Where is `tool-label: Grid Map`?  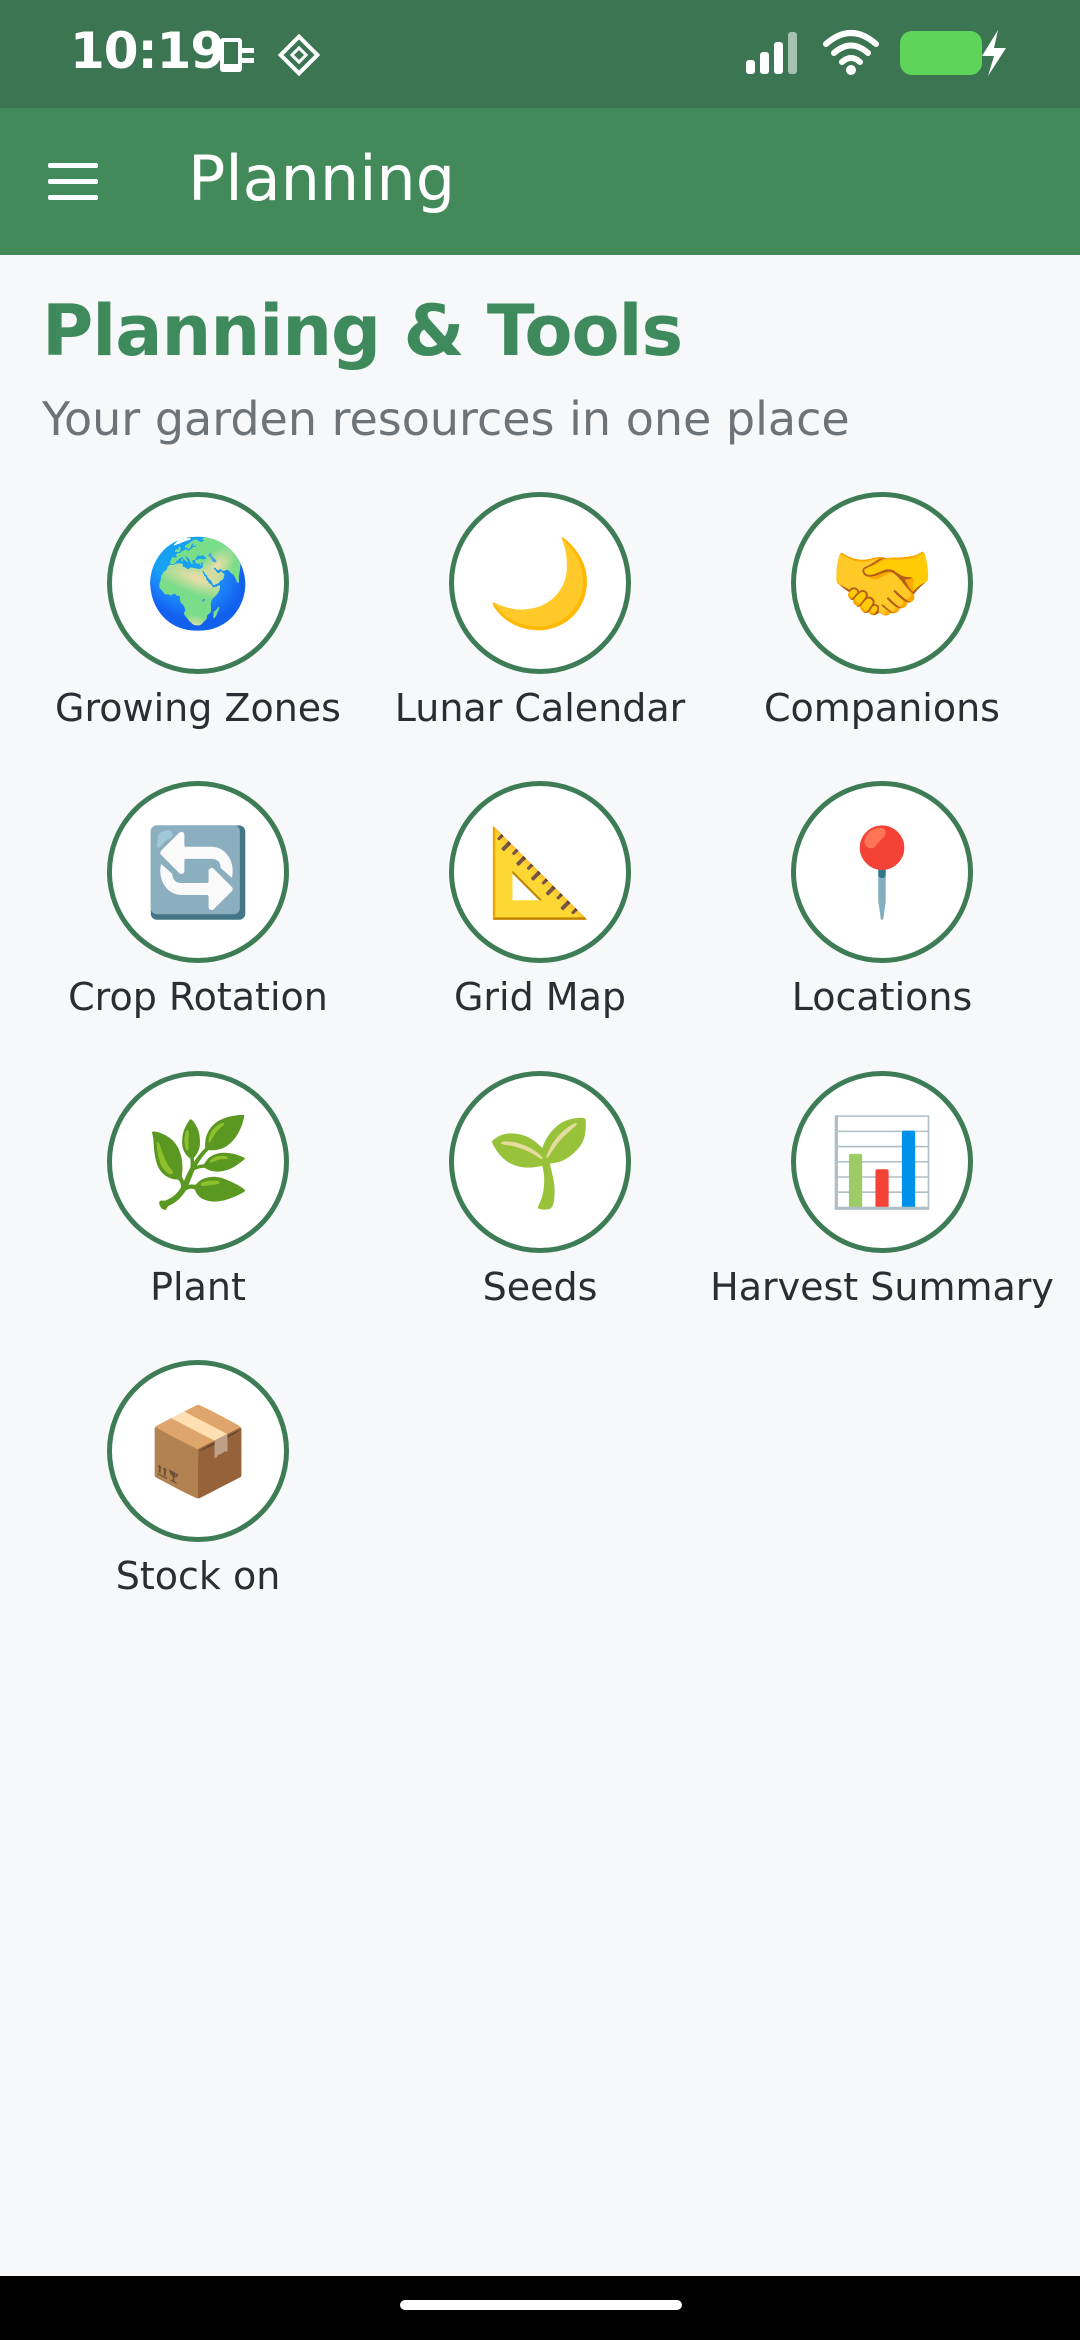 tool-label: Grid Map is located at coordinates (540, 997).